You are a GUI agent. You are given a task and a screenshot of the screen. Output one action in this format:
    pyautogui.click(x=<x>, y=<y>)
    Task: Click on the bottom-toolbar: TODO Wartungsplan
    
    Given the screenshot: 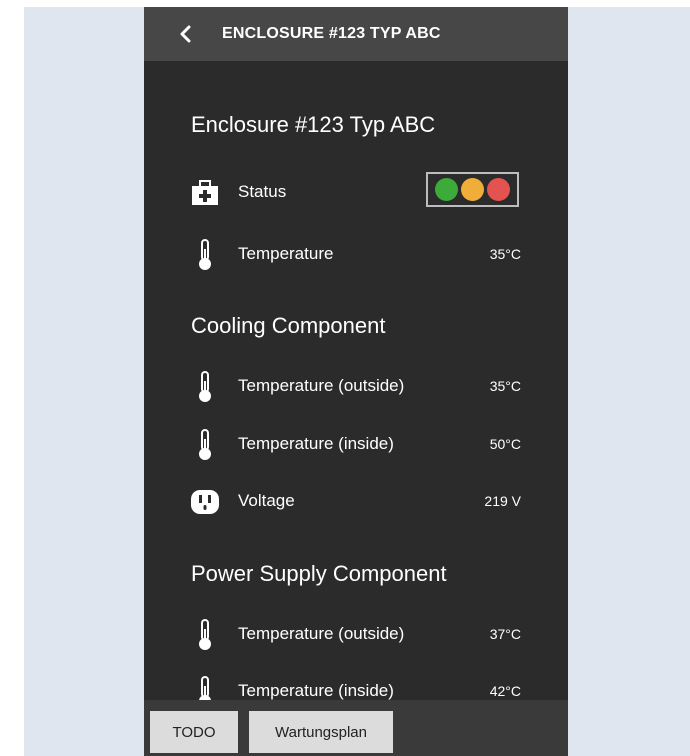 What is the action you would take?
    pyautogui.click(x=356, y=728)
    